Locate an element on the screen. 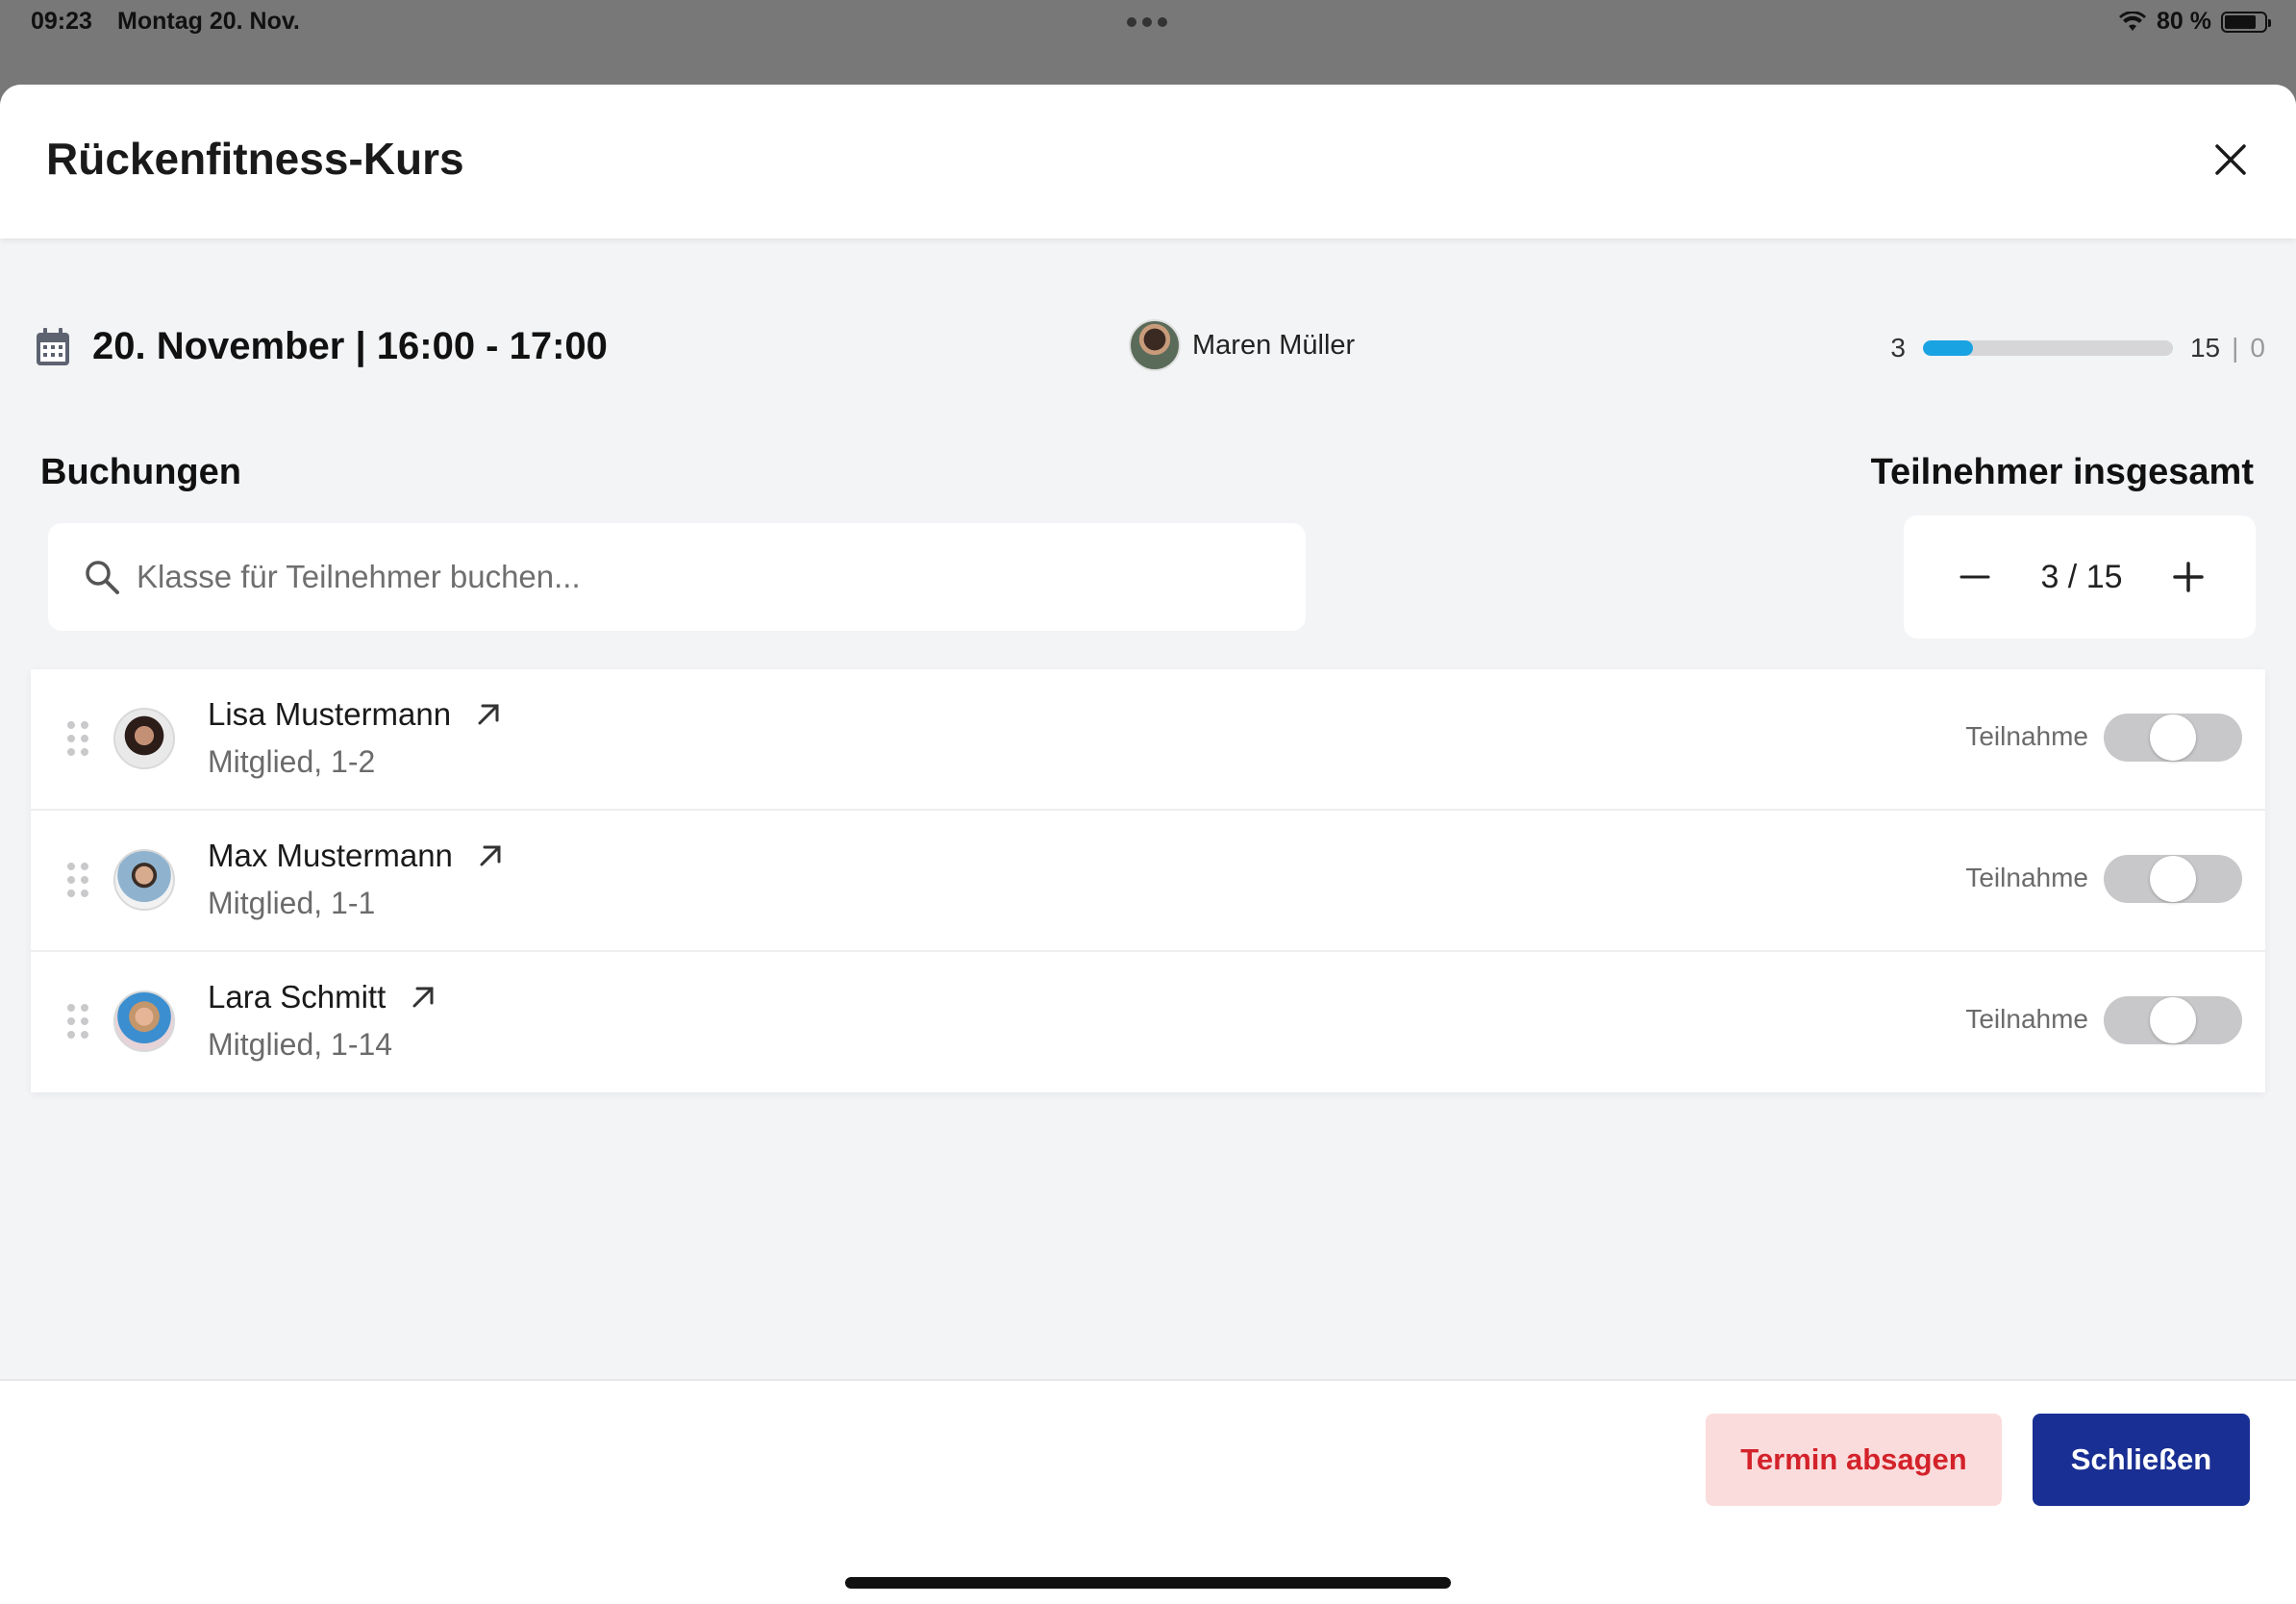 Image resolution: width=2296 pixels, height=1604 pixels. participant-name-row: Lara Schmitt is located at coordinates (322, 997).